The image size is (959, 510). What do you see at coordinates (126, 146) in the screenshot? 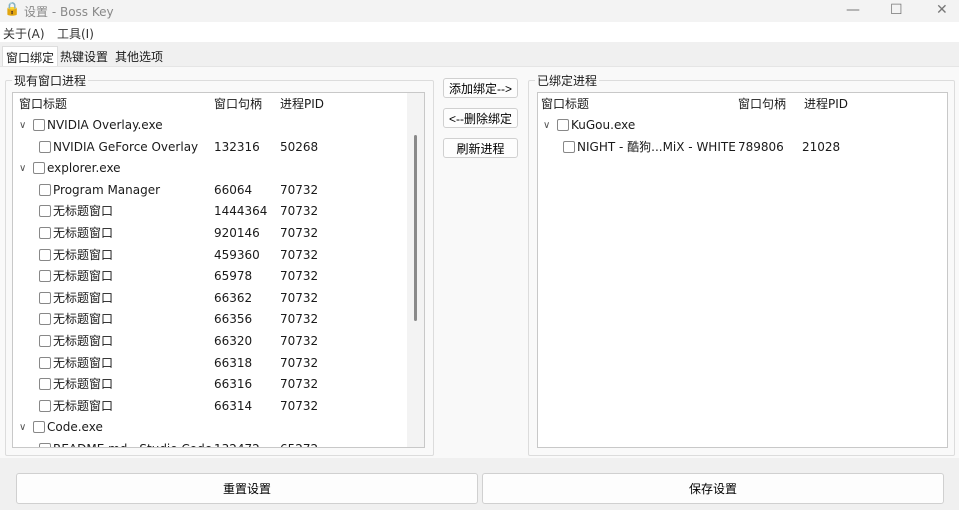
I see `row-title: NVIDIA GeForce Overlay` at bounding box center [126, 146].